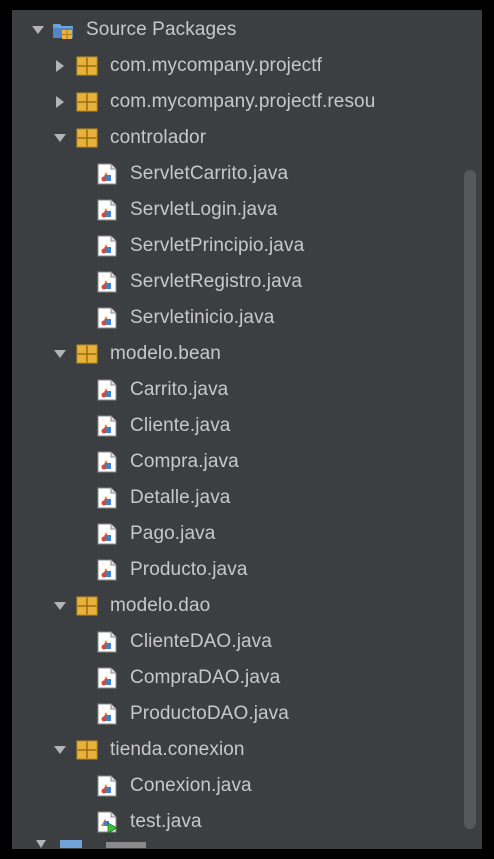  I want to click on tree-node-java-file: Conexion.java, so click(277, 786).